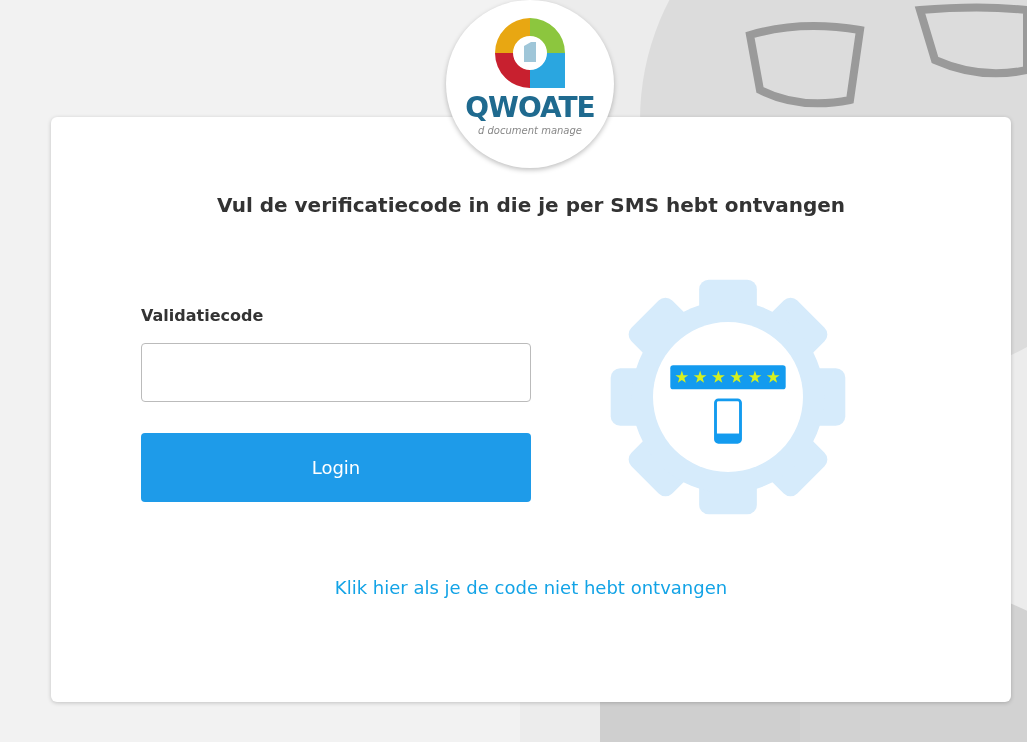  I want to click on logo-icon, so click(530, 53).